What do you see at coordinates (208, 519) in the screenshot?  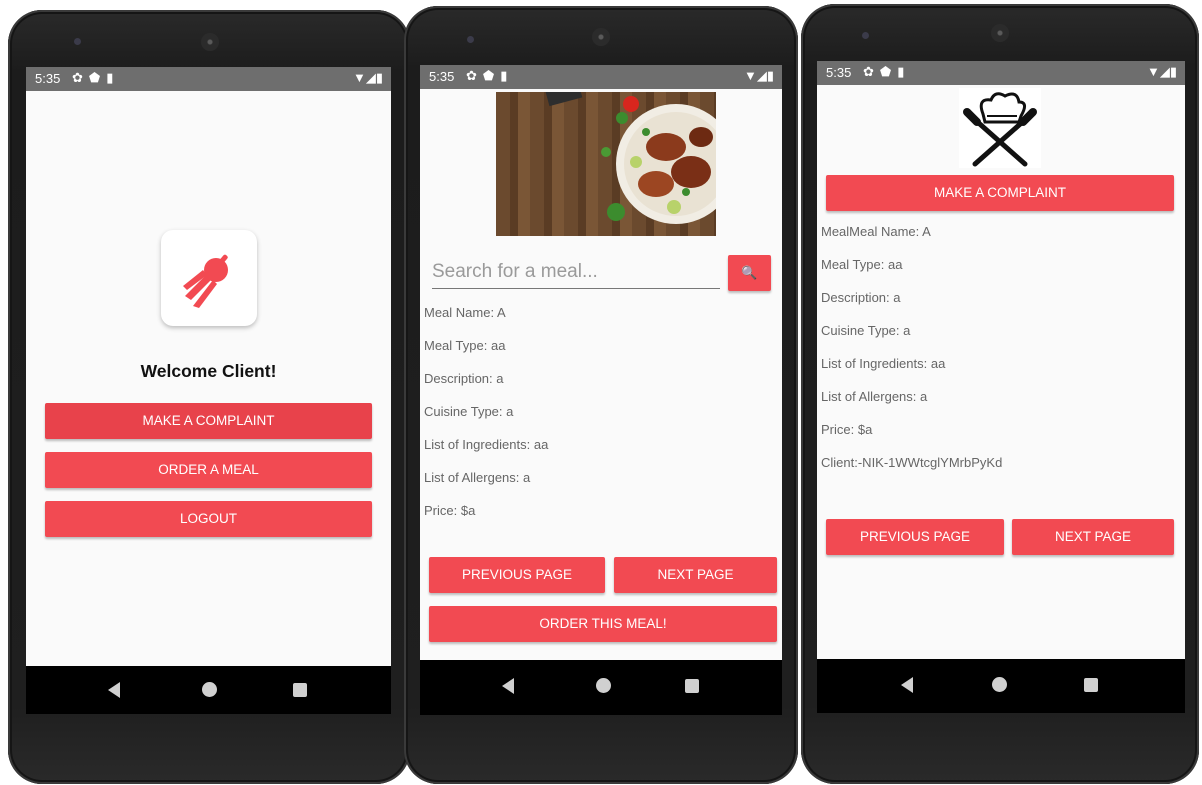 I see `logout-button: LOGOUT` at bounding box center [208, 519].